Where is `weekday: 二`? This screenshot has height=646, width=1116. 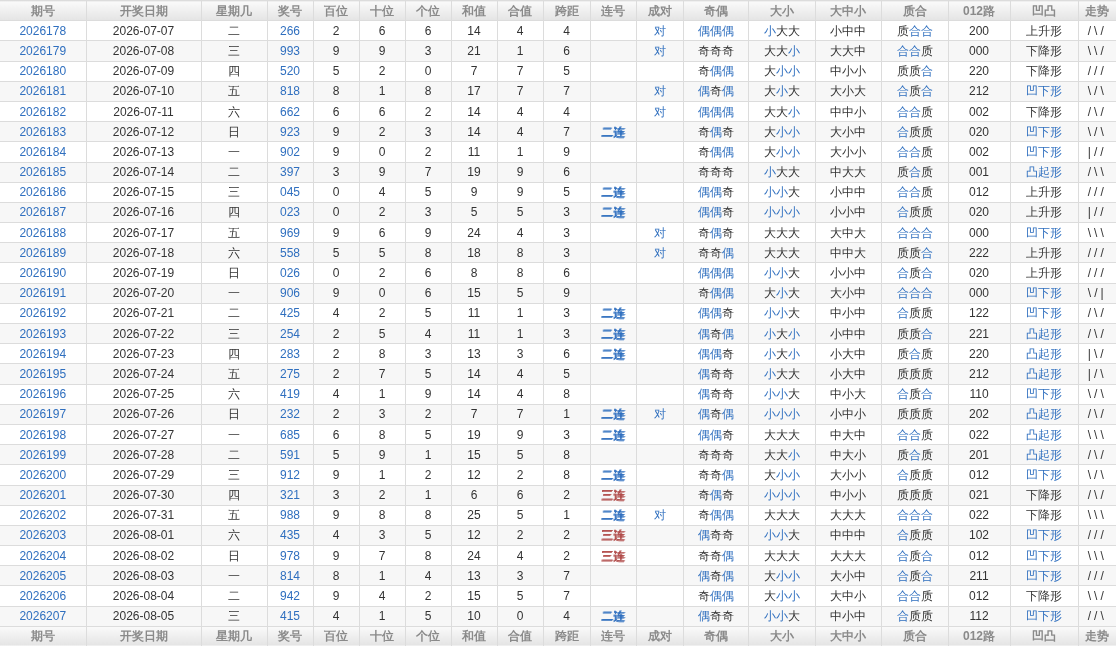 weekday: 二 is located at coordinates (234, 30).